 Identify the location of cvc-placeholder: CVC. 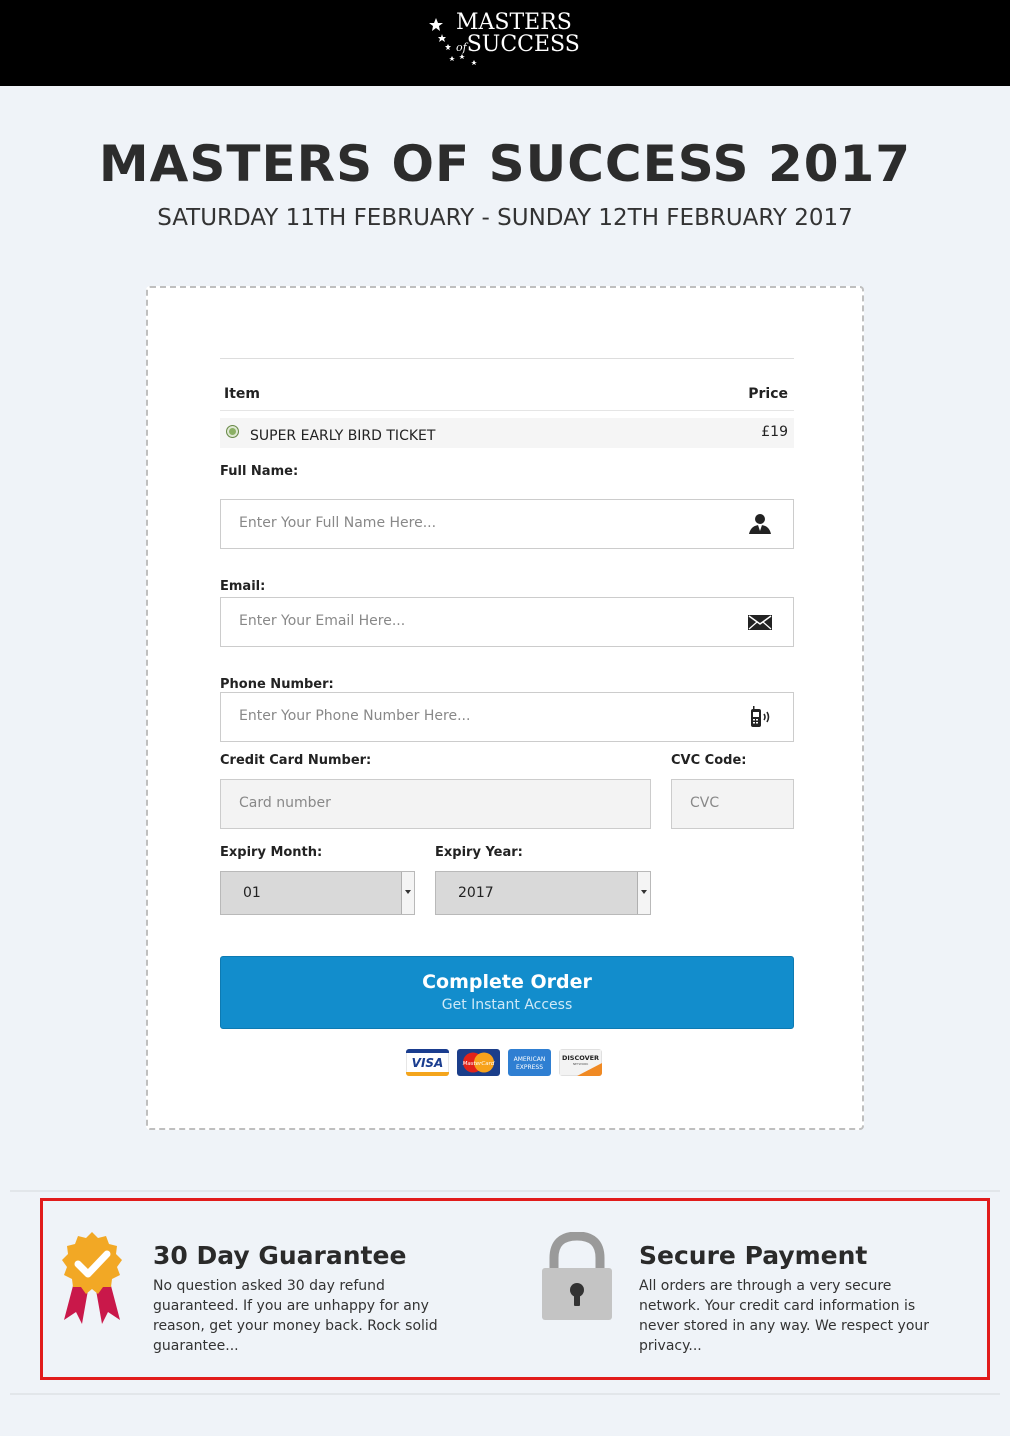
(705, 803).